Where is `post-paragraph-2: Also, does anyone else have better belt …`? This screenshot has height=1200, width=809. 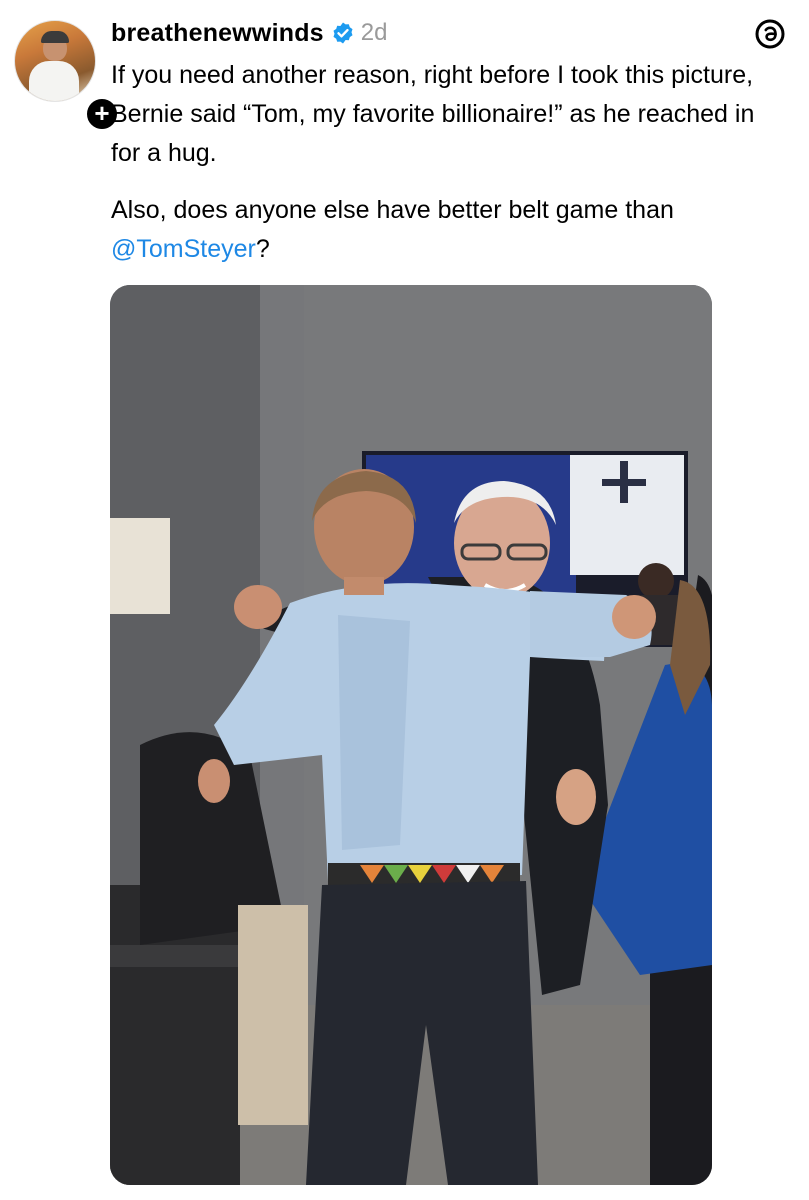 post-paragraph-2: Also, does anyone else have better belt … is located at coordinates (447, 230).